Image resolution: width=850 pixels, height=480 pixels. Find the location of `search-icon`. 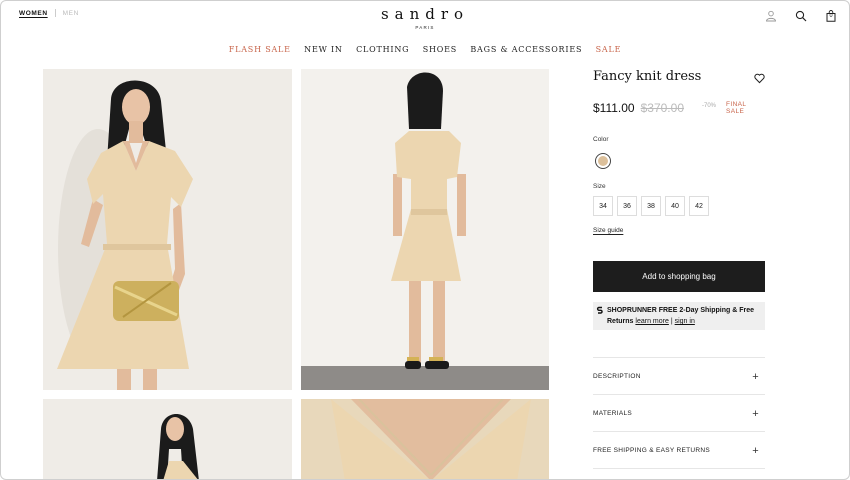

search-icon is located at coordinates (801, 15).